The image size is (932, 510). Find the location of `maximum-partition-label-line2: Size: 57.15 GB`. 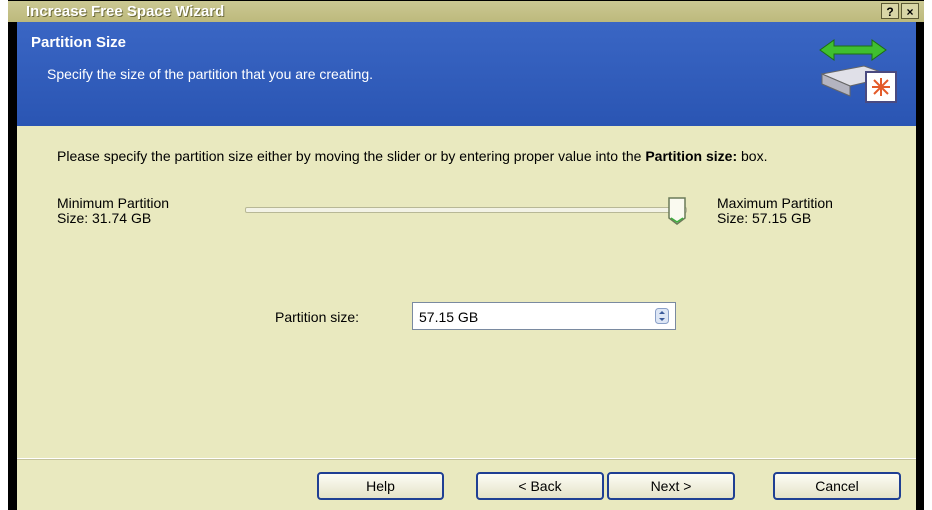

maximum-partition-label-line2: Size: 57.15 GB is located at coordinates (764, 218).